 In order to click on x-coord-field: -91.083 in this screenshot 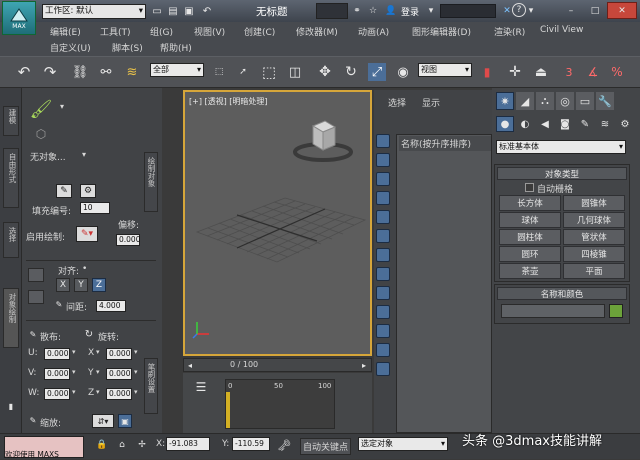, I will do `click(188, 444)`.